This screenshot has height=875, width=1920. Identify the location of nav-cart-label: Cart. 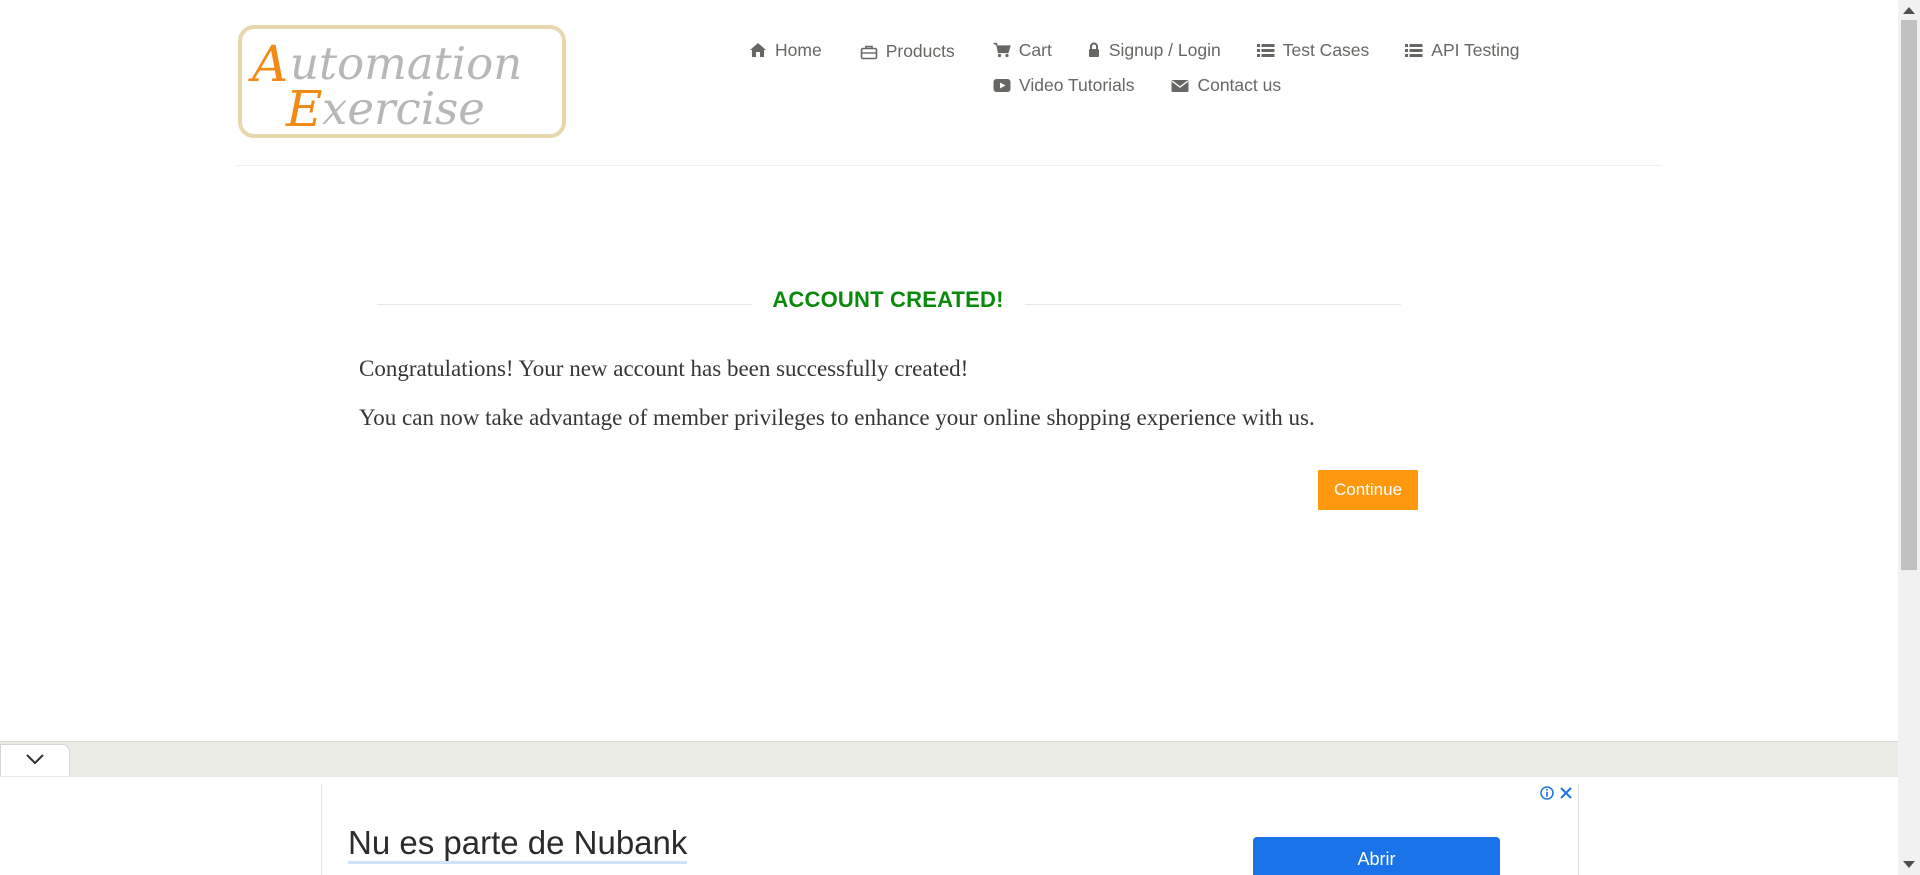
(1035, 49).